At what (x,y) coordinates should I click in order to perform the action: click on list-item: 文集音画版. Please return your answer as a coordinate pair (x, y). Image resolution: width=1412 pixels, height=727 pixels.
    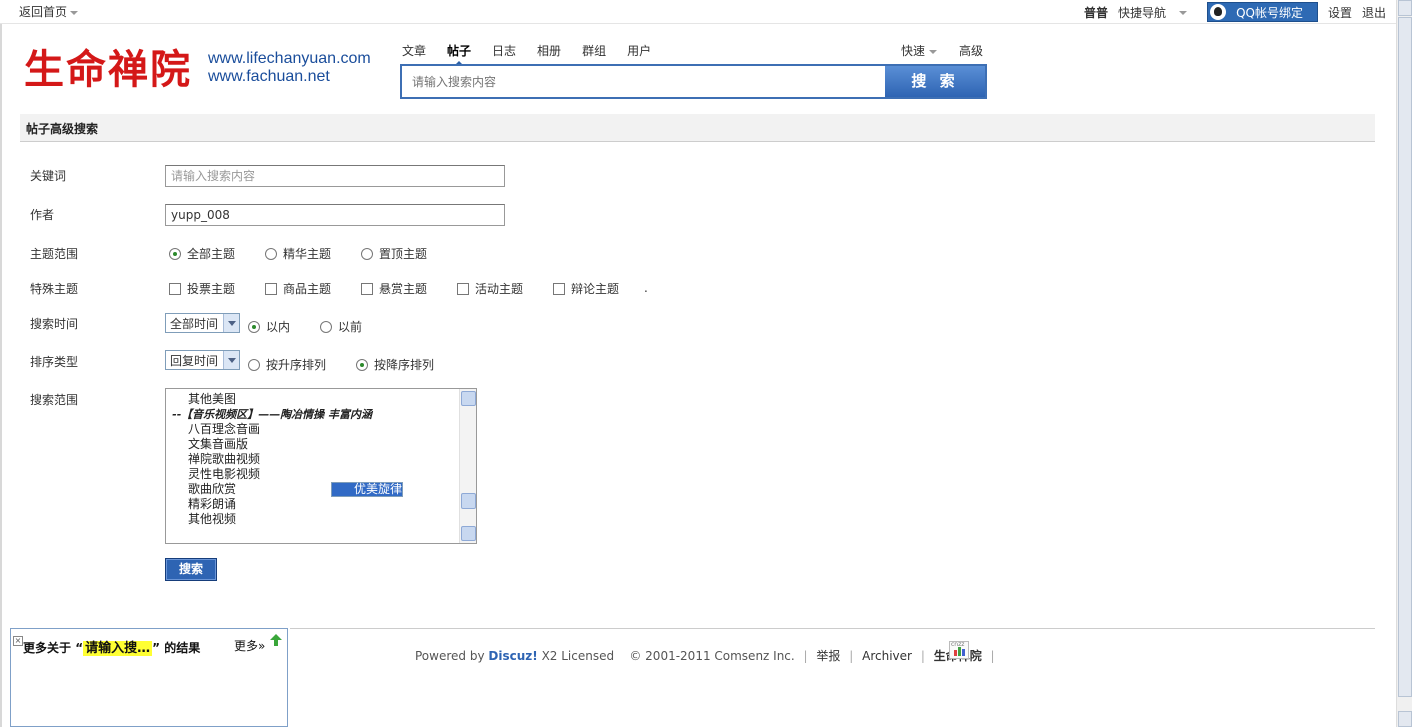
    Looking at the image, I should click on (321, 444).